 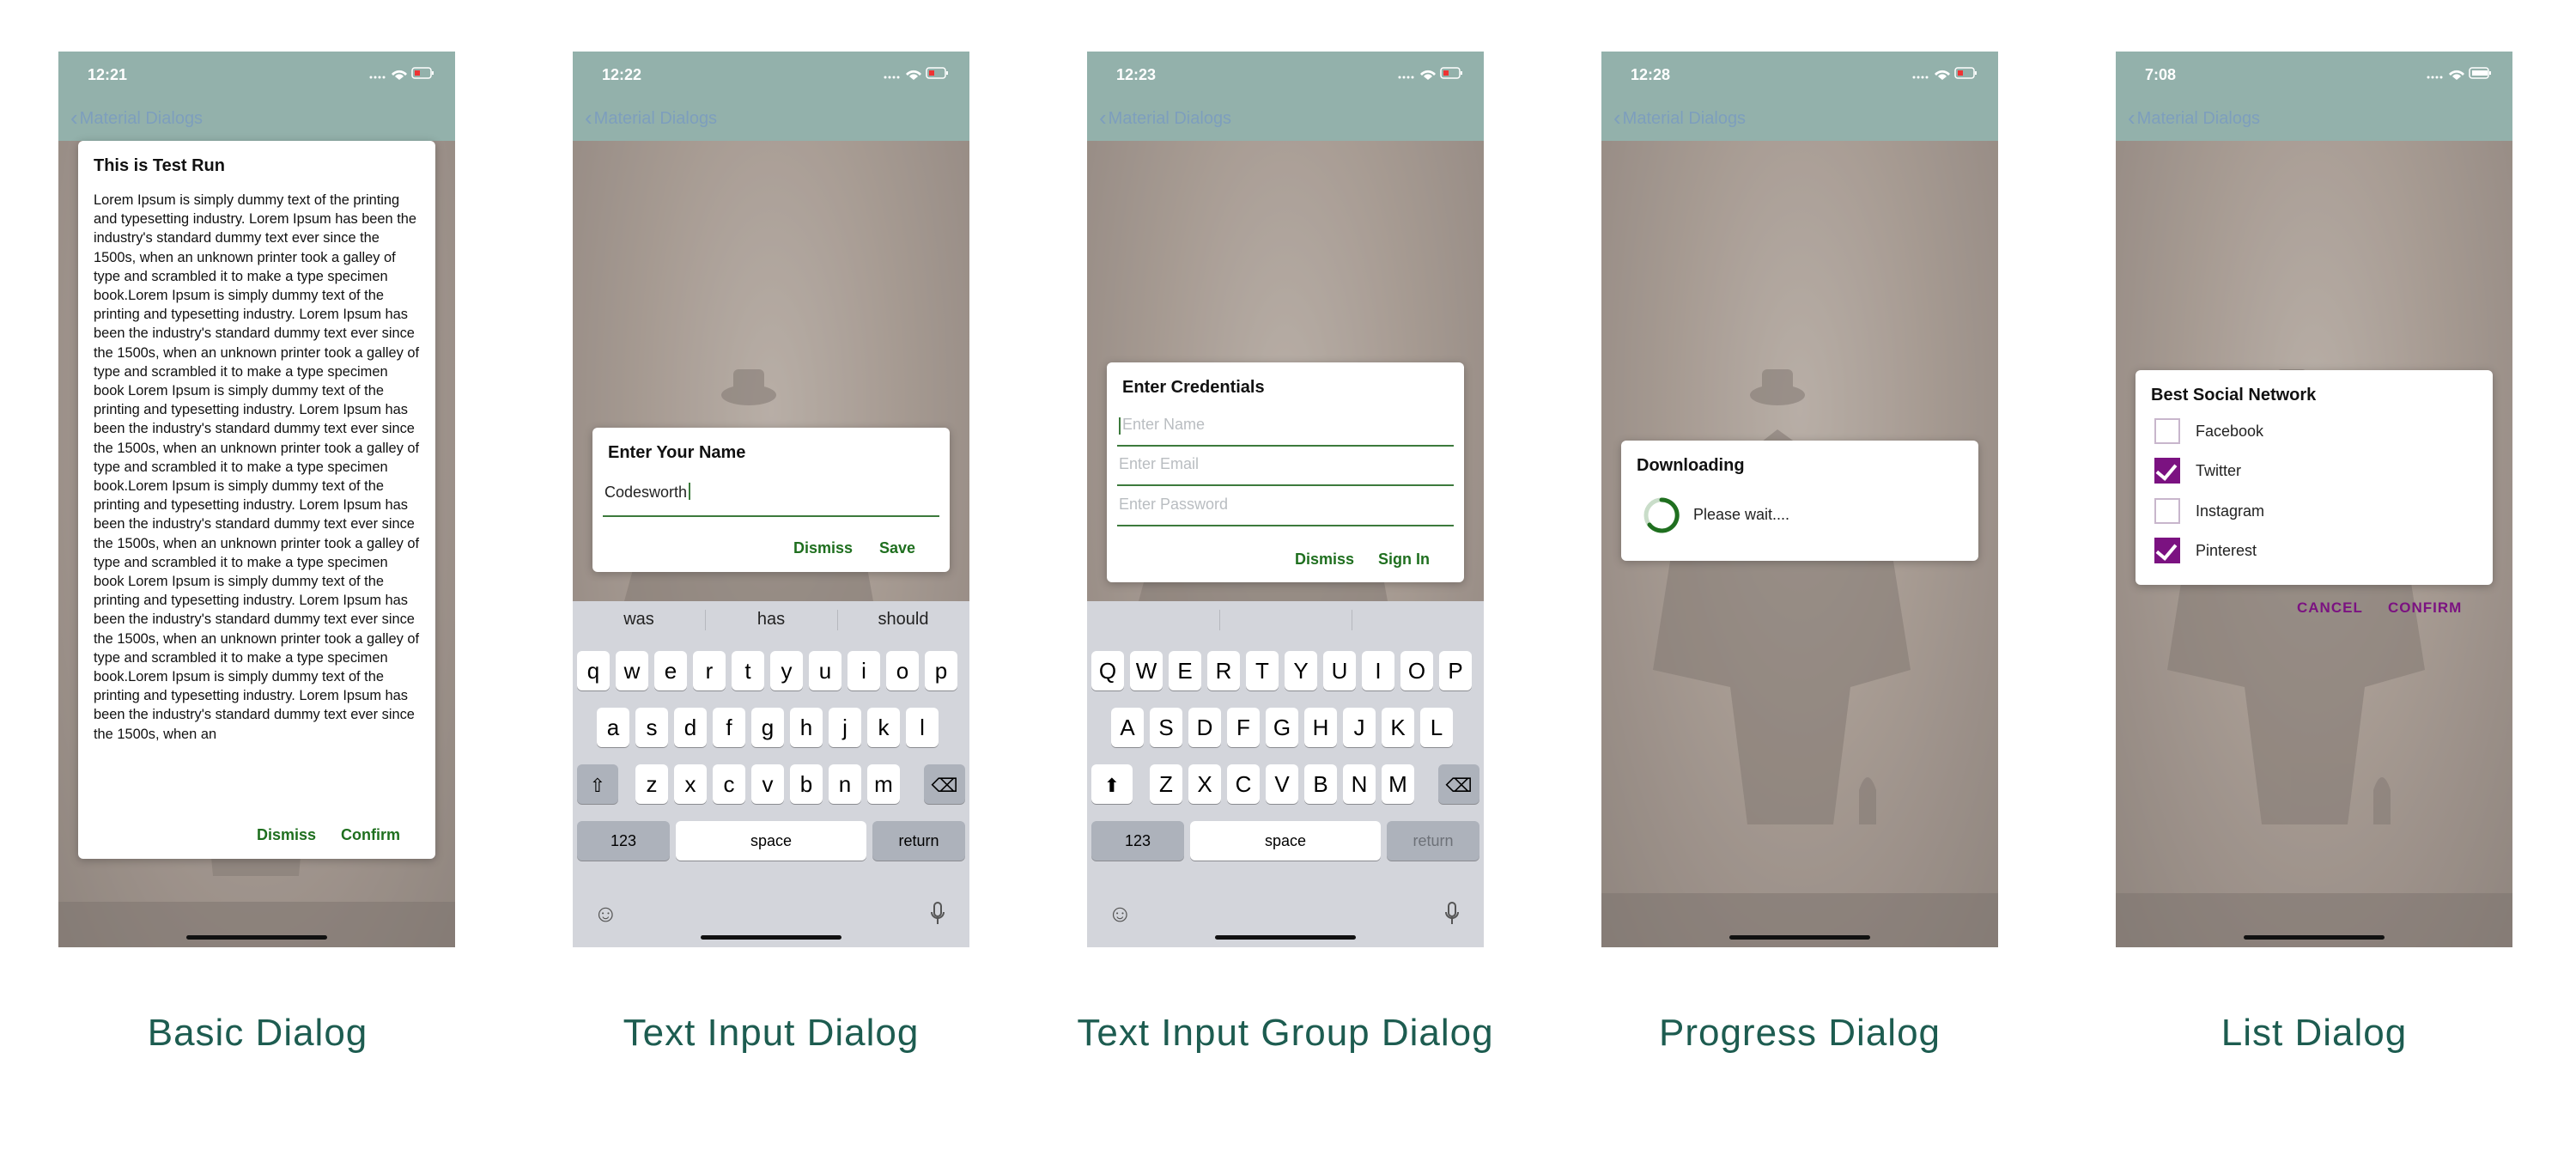 What do you see at coordinates (613, 727) in the screenshot?
I see `key: a` at bounding box center [613, 727].